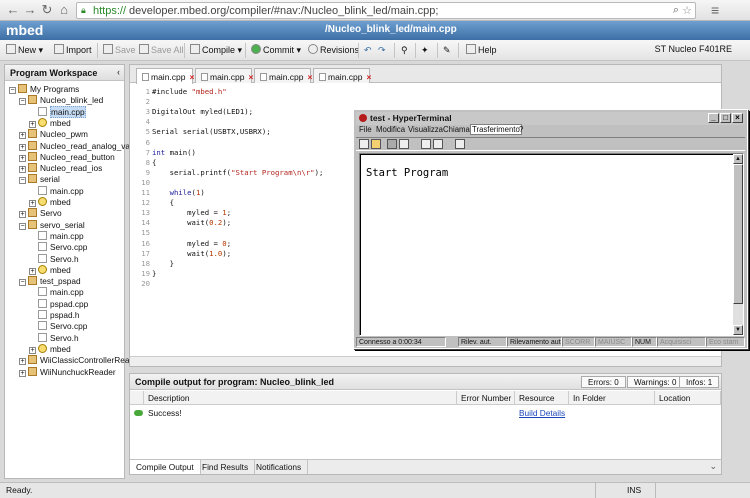  Describe the element at coordinates (368, 51) in the screenshot. I see `undo-icon: ↶` at that location.